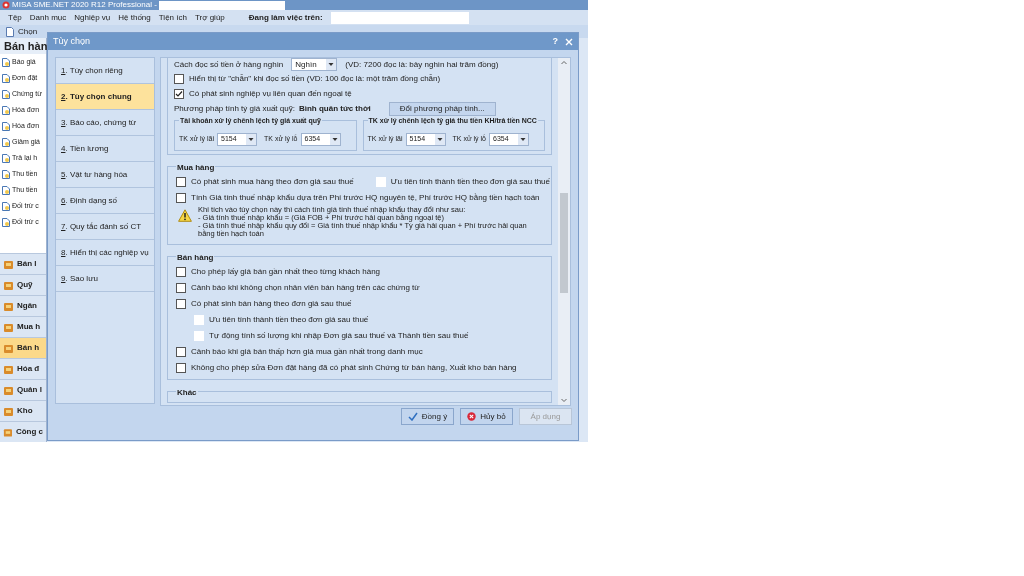  Describe the element at coordinates (48, 17) in the screenshot. I see `menu-item: Danh mục` at that location.